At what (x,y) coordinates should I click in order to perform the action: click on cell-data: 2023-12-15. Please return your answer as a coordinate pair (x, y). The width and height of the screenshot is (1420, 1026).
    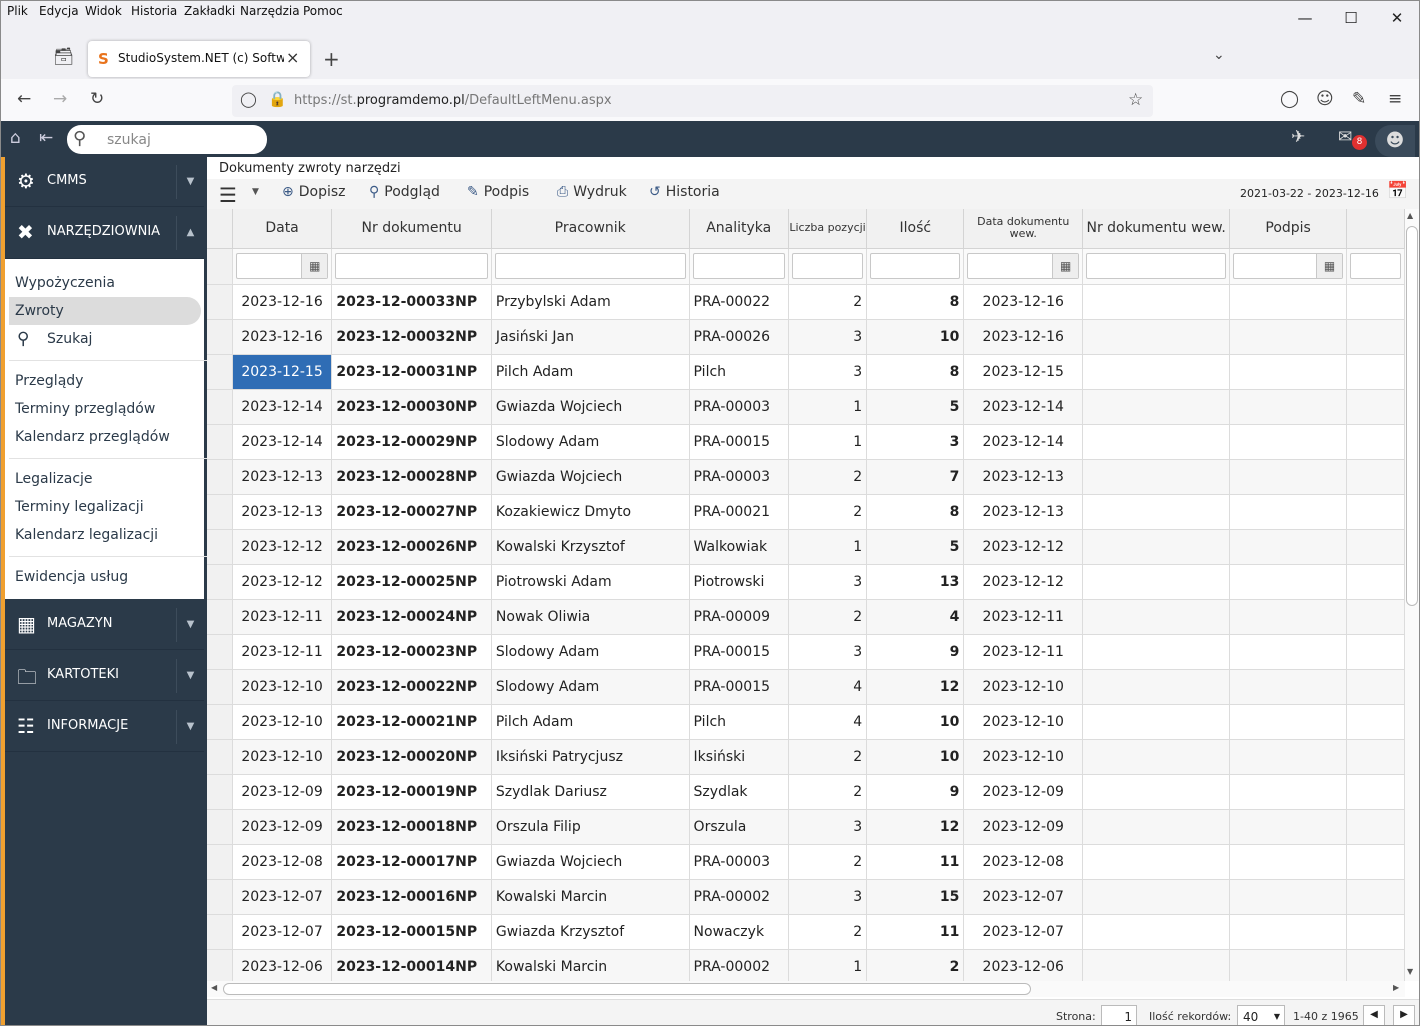
    Looking at the image, I should click on (282, 372).